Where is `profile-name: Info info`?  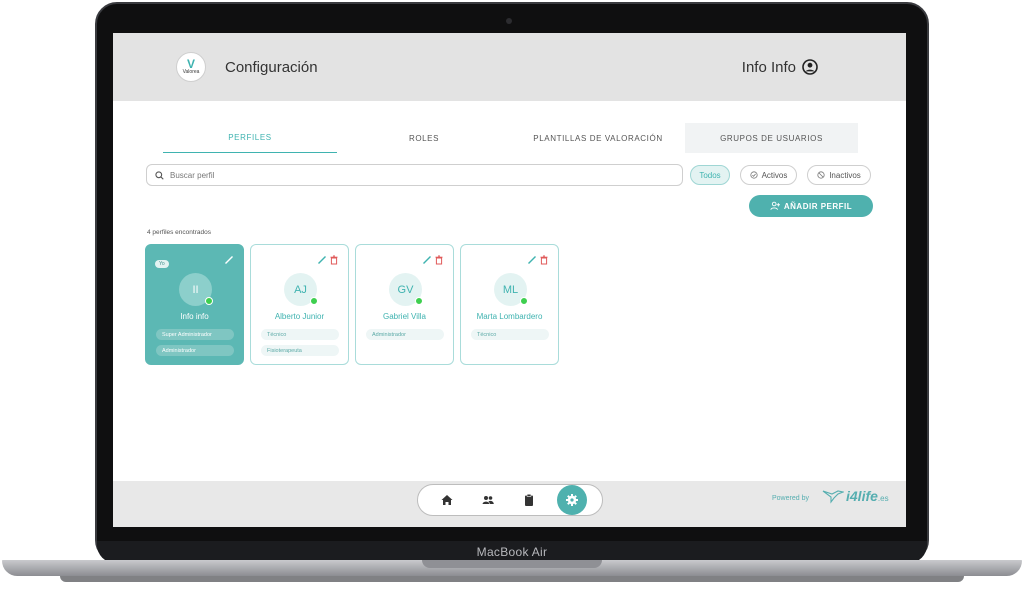 profile-name: Info info is located at coordinates (194, 316).